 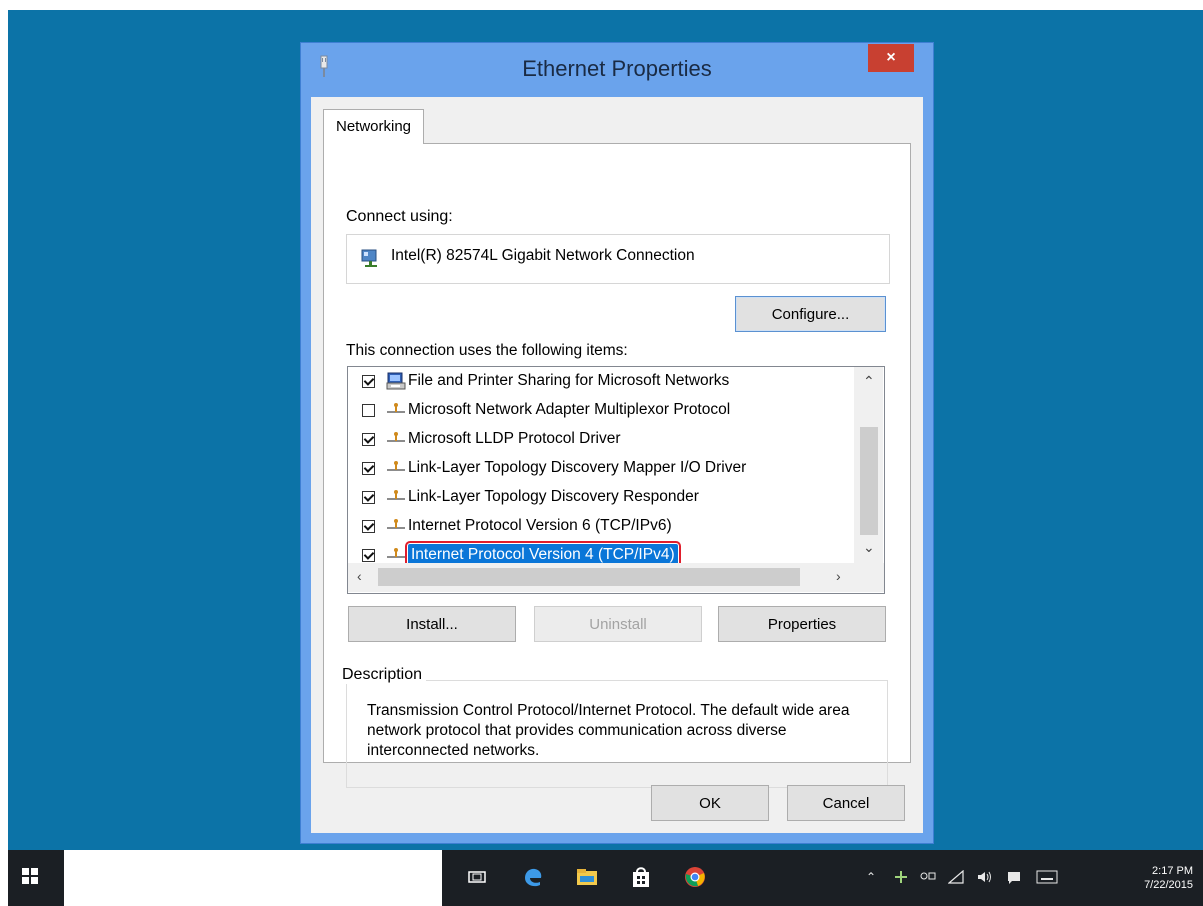 I want to click on task-view-icon, so click(x=477, y=877).